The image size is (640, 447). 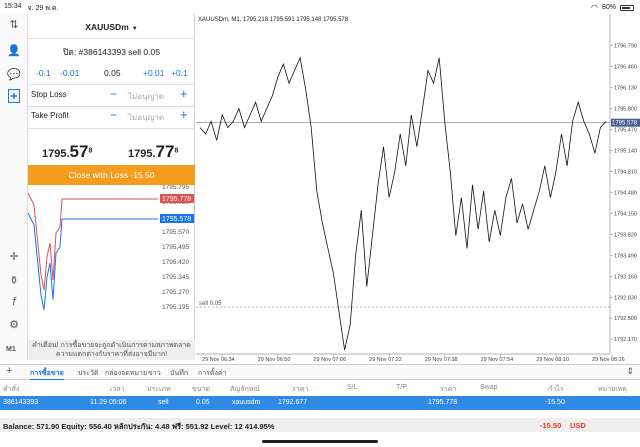 I want to click on x-tick-label: 29 Nov 08:10, so click(x=552, y=360).